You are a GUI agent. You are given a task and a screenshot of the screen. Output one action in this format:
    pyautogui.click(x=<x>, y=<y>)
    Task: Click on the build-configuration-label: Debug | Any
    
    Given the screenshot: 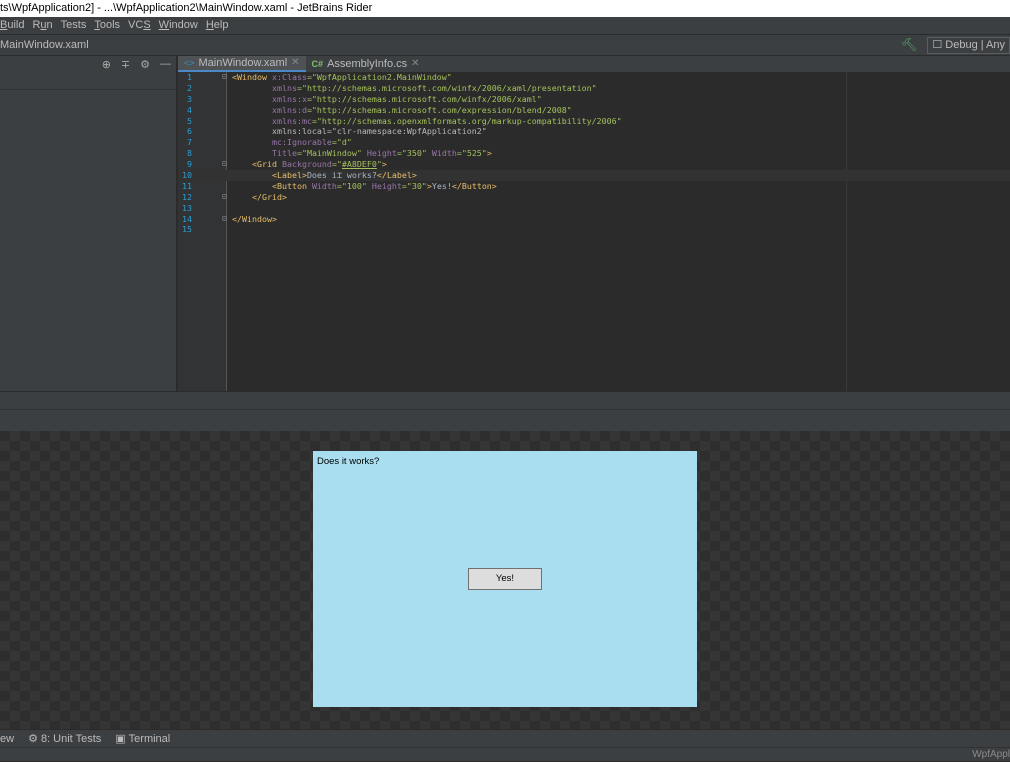 What is the action you would take?
    pyautogui.click(x=975, y=44)
    